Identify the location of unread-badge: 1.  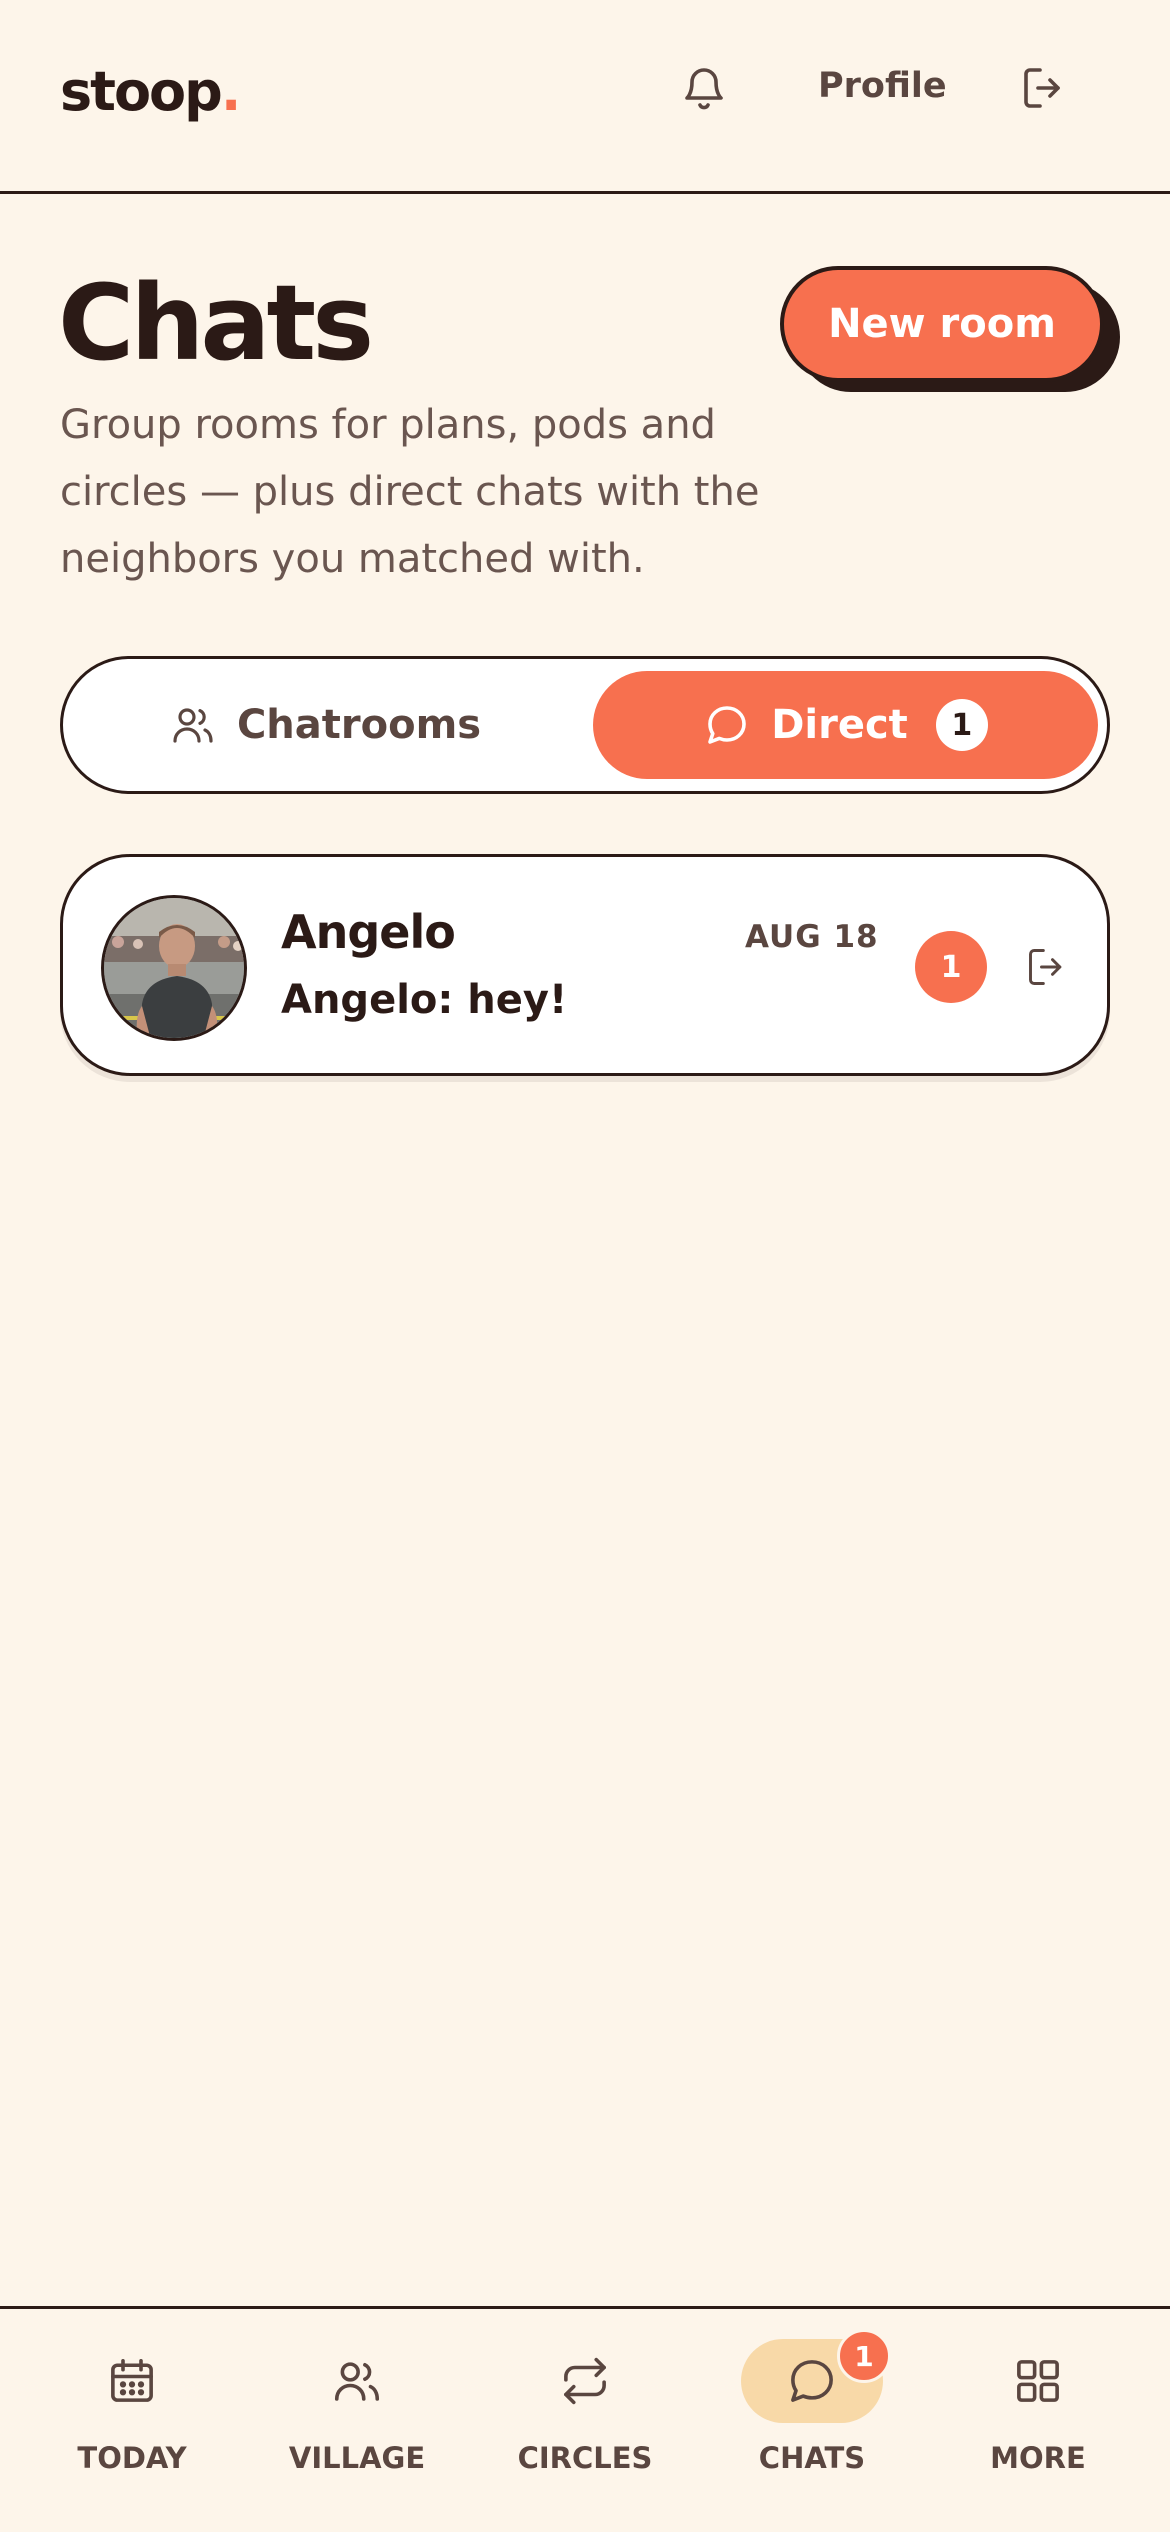
(951, 967).